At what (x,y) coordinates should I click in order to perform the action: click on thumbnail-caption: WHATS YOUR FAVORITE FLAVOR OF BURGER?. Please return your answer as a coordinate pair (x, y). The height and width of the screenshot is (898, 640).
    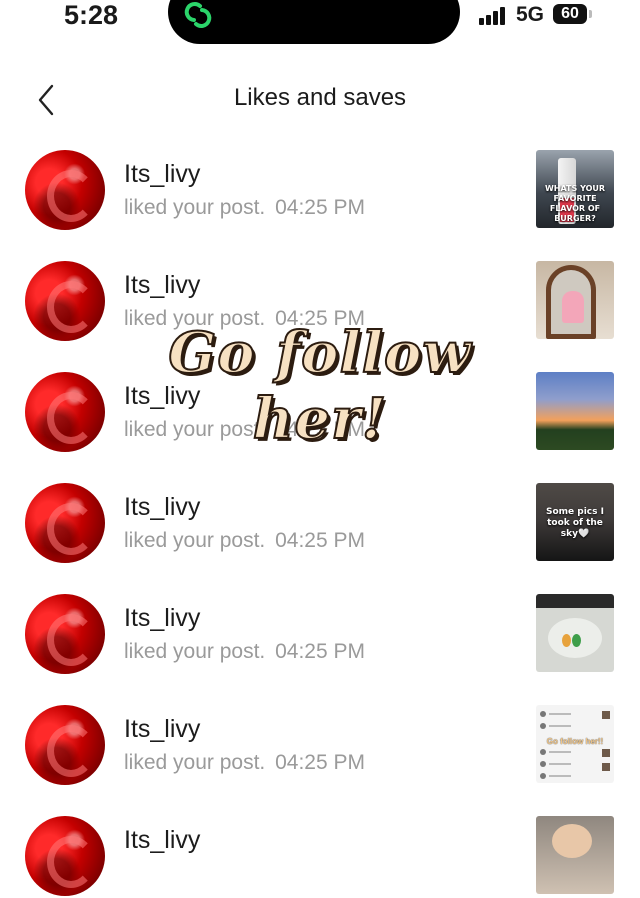
    Looking at the image, I should click on (575, 203).